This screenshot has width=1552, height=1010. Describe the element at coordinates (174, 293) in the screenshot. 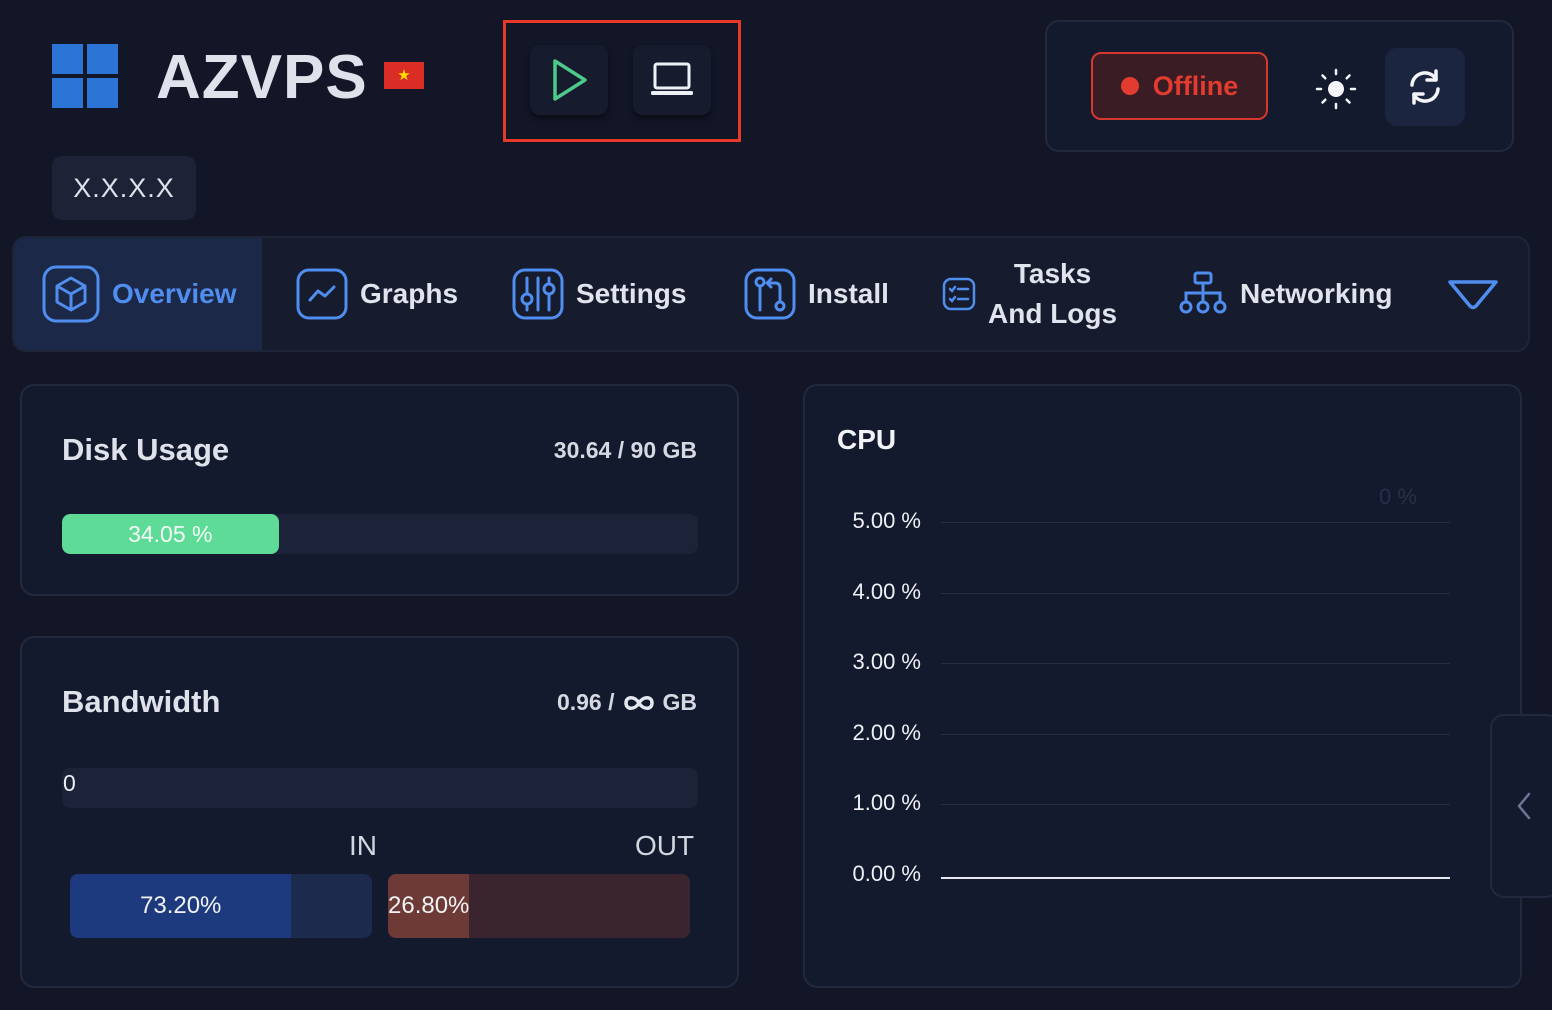

I see `tab-label: Overview` at that location.